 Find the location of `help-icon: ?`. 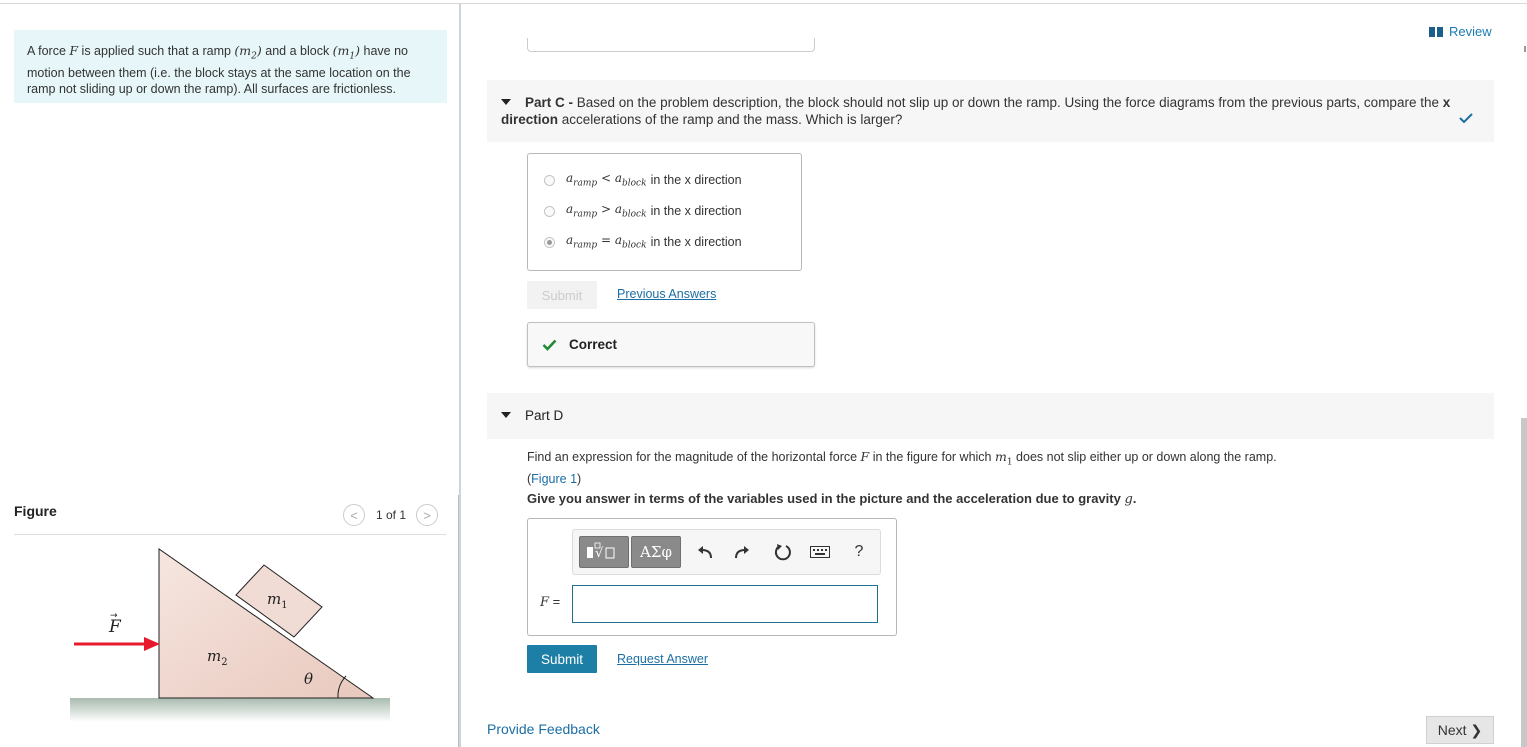

help-icon: ? is located at coordinates (859, 552).